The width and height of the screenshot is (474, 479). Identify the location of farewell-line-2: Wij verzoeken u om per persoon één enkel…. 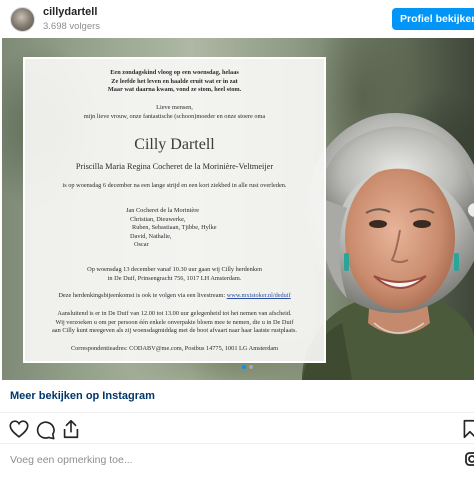
(174, 322).